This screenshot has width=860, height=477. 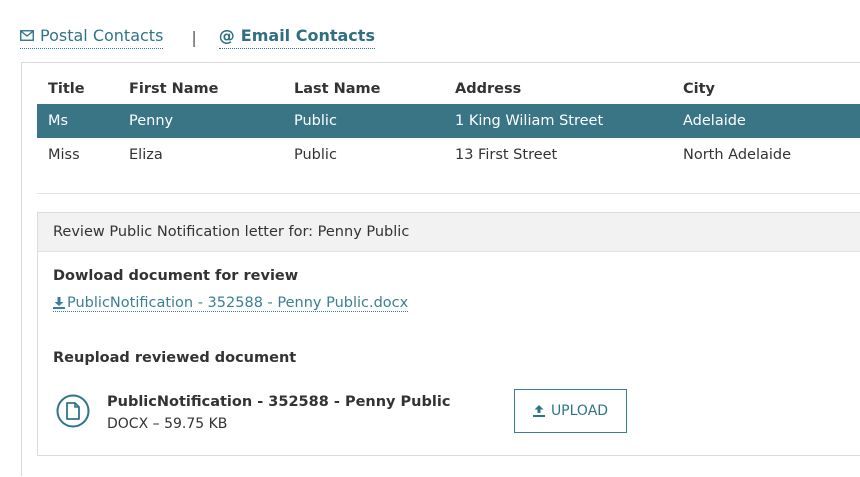 I want to click on upload-button: UPLOAD, so click(x=570, y=411).